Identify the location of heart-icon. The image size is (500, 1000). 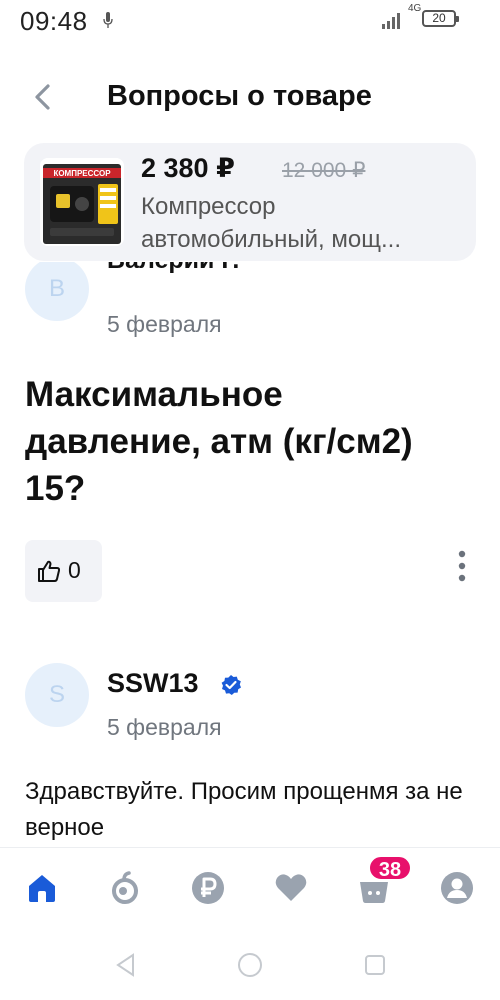
(291, 888).